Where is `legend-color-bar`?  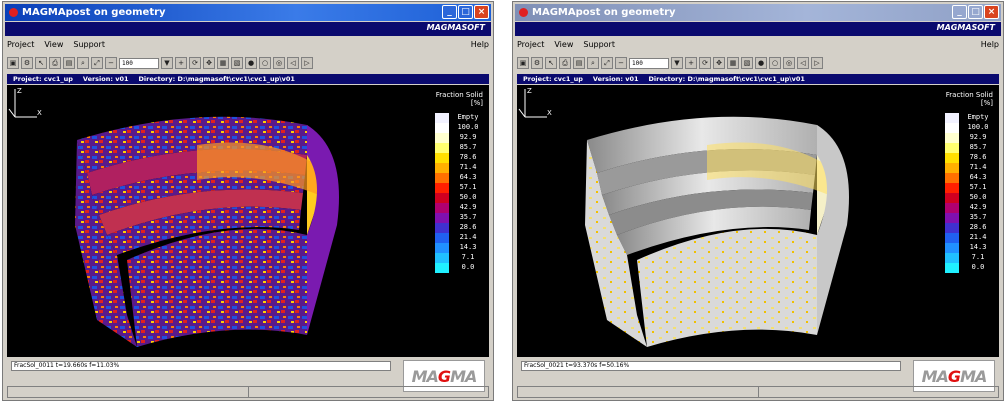 legend-color-bar is located at coordinates (952, 193).